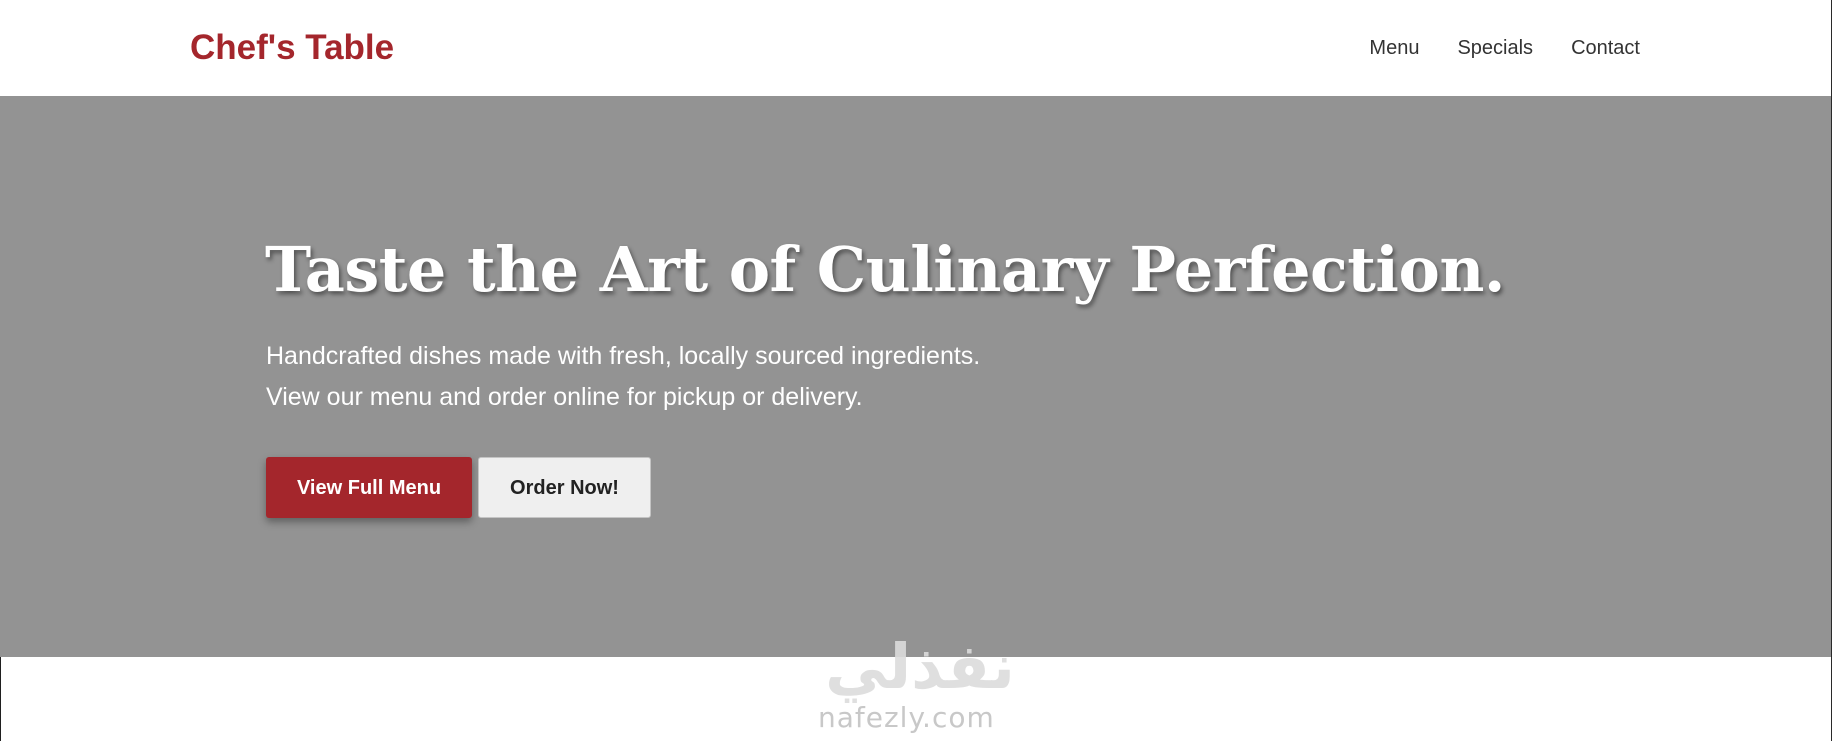  What do you see at coordinates (1495, 48) in the screenshot?
I see `nav-link-specials: Specials` at bounding box center [1495, 48].